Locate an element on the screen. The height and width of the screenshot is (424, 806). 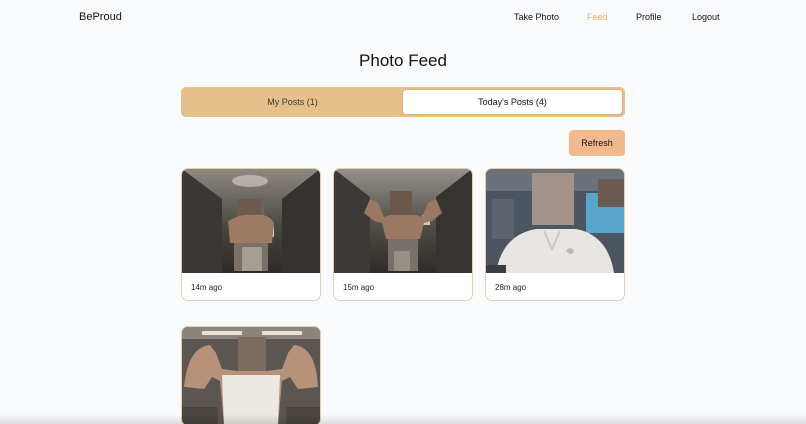
nav-logout: Logout is located at coordinates (706, 17).